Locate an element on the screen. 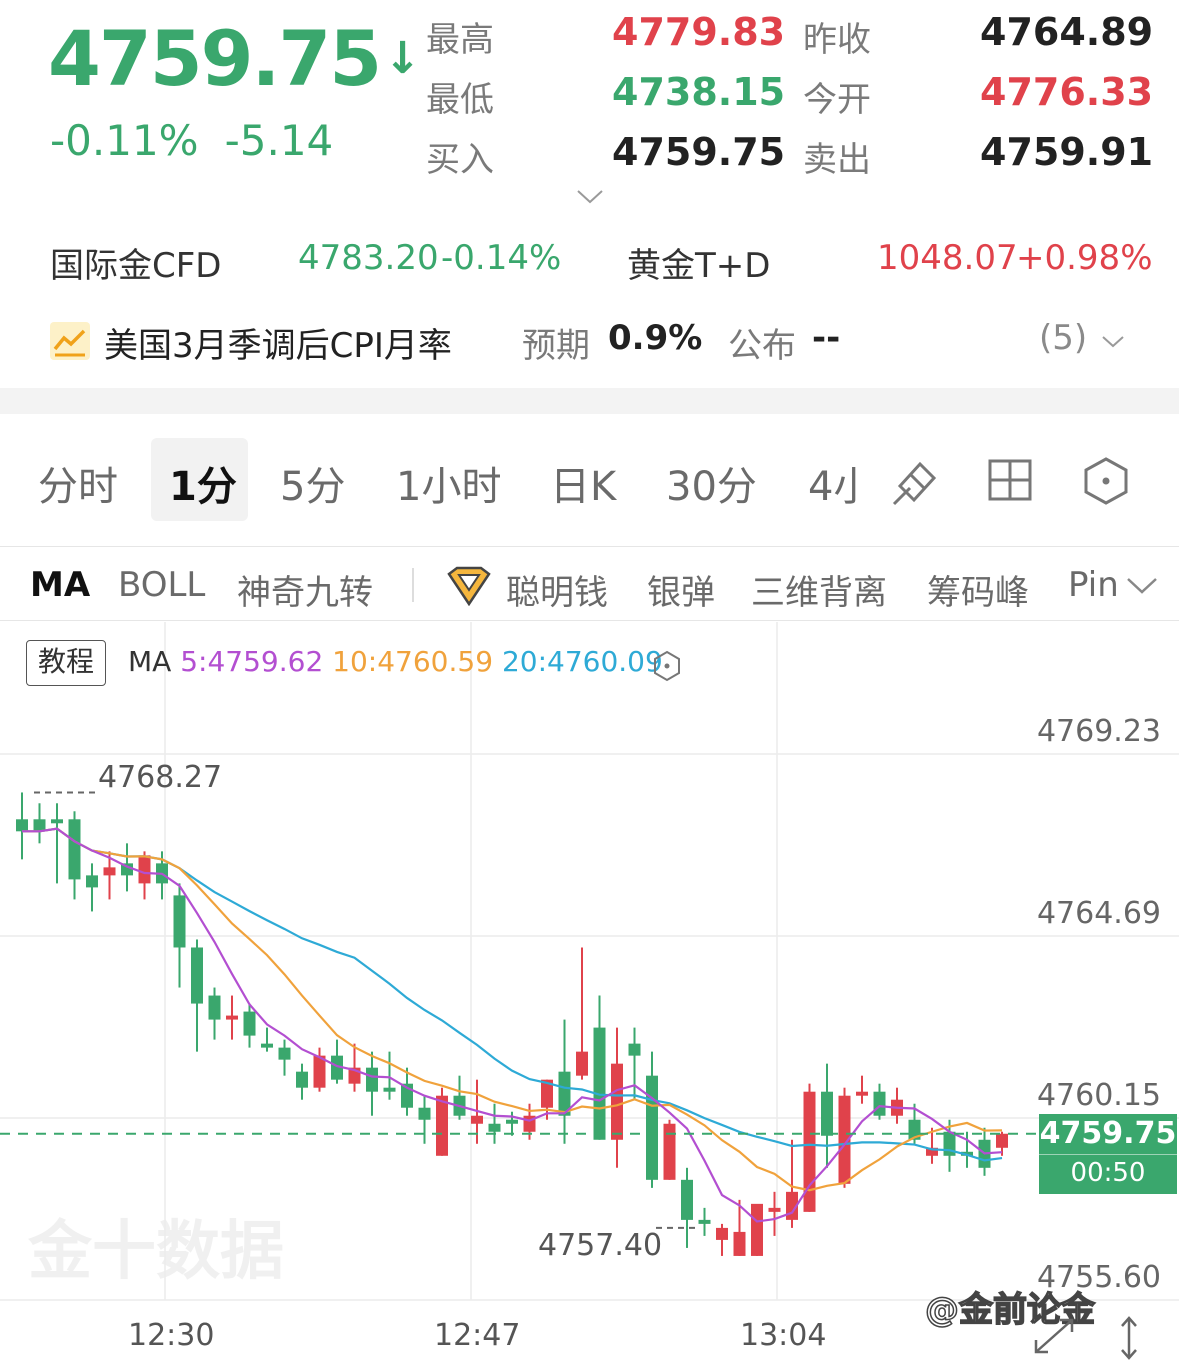  current-price-tag: 4759.75 00:50 is located at coordinates (1108, 1154).